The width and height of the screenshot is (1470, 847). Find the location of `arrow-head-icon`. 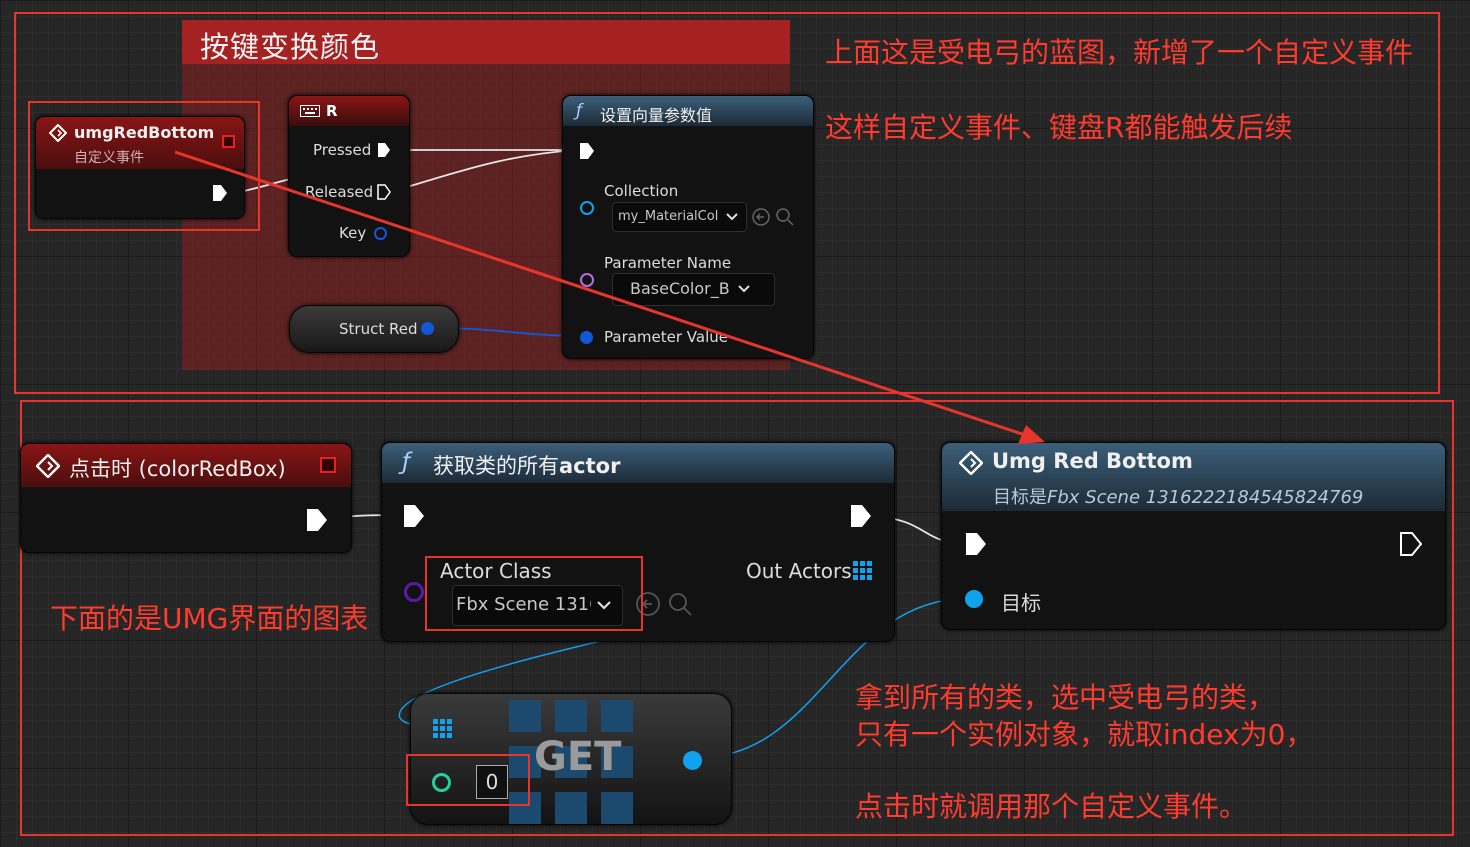

arrow-head-icon is located at coordinates (1031, 434).